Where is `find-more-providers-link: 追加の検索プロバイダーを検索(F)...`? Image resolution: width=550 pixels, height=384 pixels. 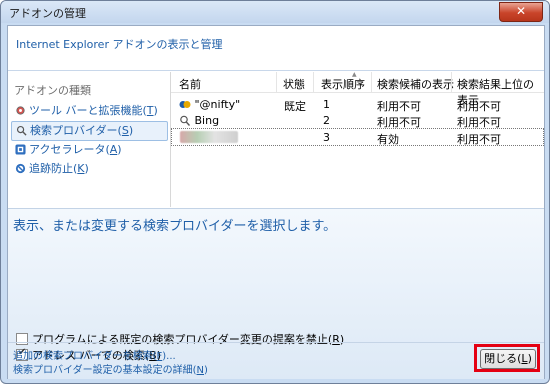
find-more-providers-link: 追加の検索プロバイダーを検索(F)... is located at coordinates (94, 354).